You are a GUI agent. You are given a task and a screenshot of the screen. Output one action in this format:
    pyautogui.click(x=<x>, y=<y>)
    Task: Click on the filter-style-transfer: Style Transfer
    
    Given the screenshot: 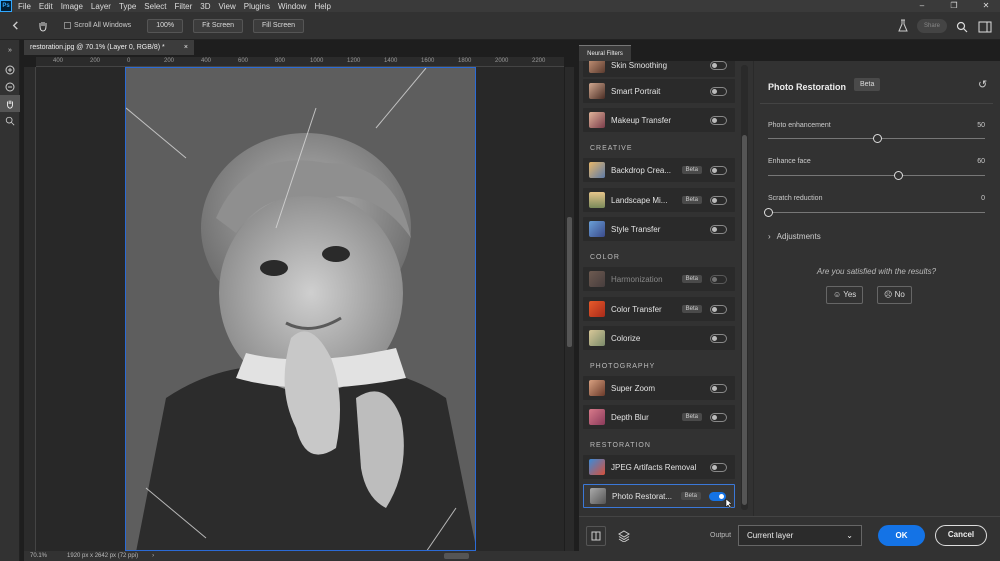 What is the action you would take?
    pyautogui.click(x=659, y=229)
    